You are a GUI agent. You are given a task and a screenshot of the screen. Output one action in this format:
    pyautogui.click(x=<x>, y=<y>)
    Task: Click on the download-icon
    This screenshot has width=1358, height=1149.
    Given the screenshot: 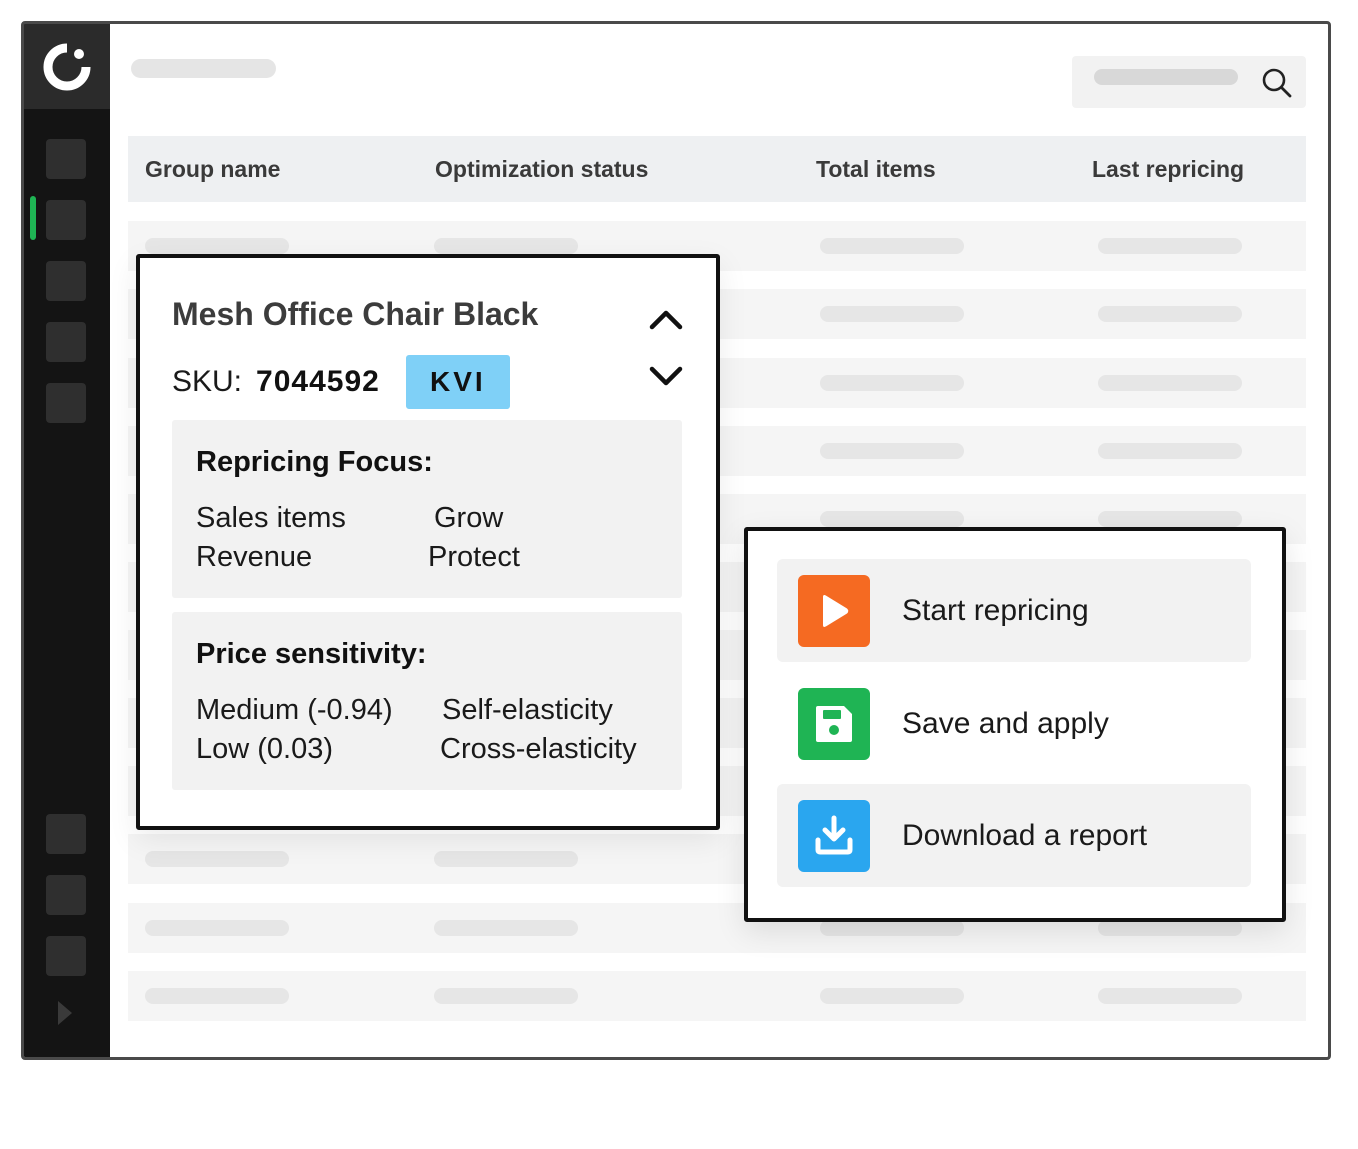 What is the action you would take?
    pyautogui.click(x=834, y=835)
    